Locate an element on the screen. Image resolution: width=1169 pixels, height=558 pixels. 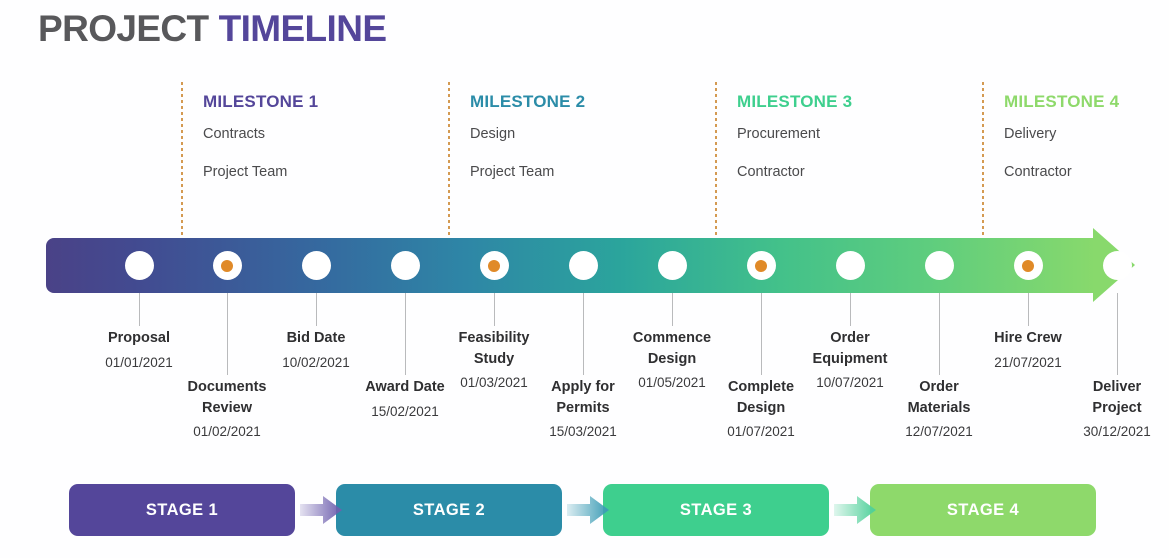
timeline-bar is located at coordinates (591, 265).